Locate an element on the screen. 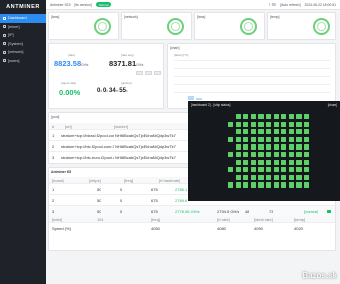 Image resolution: width=340 pixels, height=284 pixels. chip-grid is located at coordinates (284, 156).